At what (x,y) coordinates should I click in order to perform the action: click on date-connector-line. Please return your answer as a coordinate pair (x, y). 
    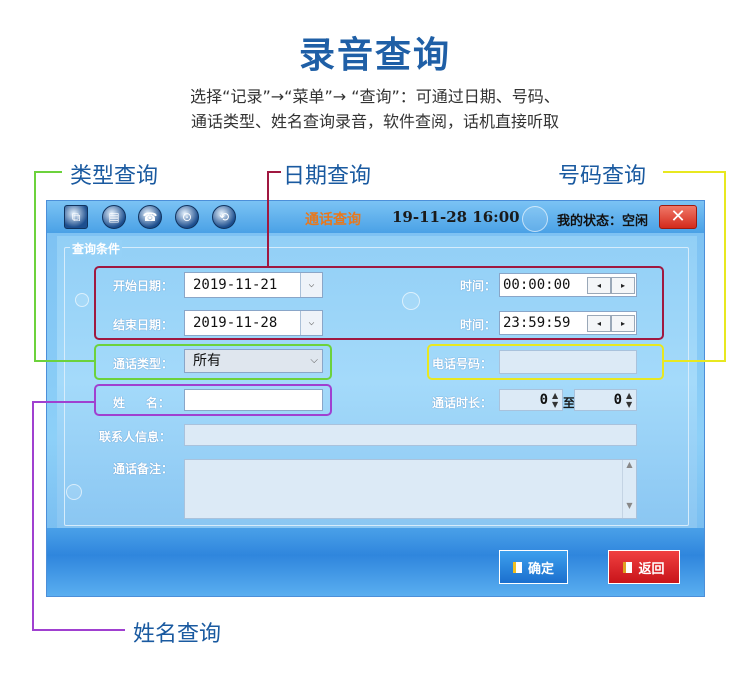
    Looking at the image, I should click on (274, 219).